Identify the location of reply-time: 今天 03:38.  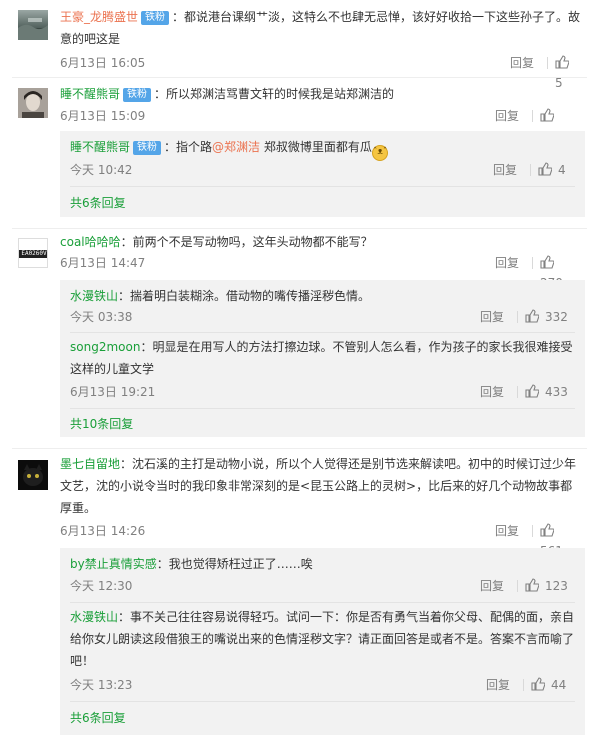
(101, 317).